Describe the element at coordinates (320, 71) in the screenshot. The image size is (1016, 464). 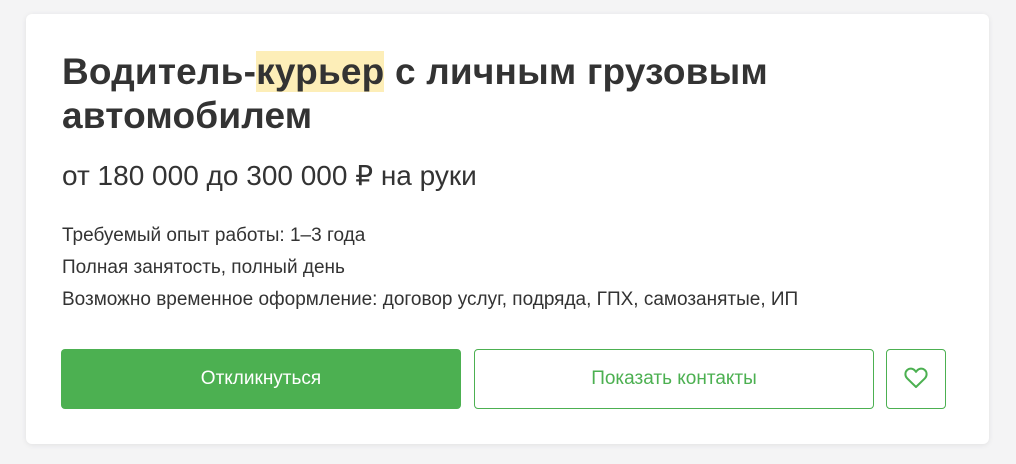
I see `title-highlight: курьер` at that location.